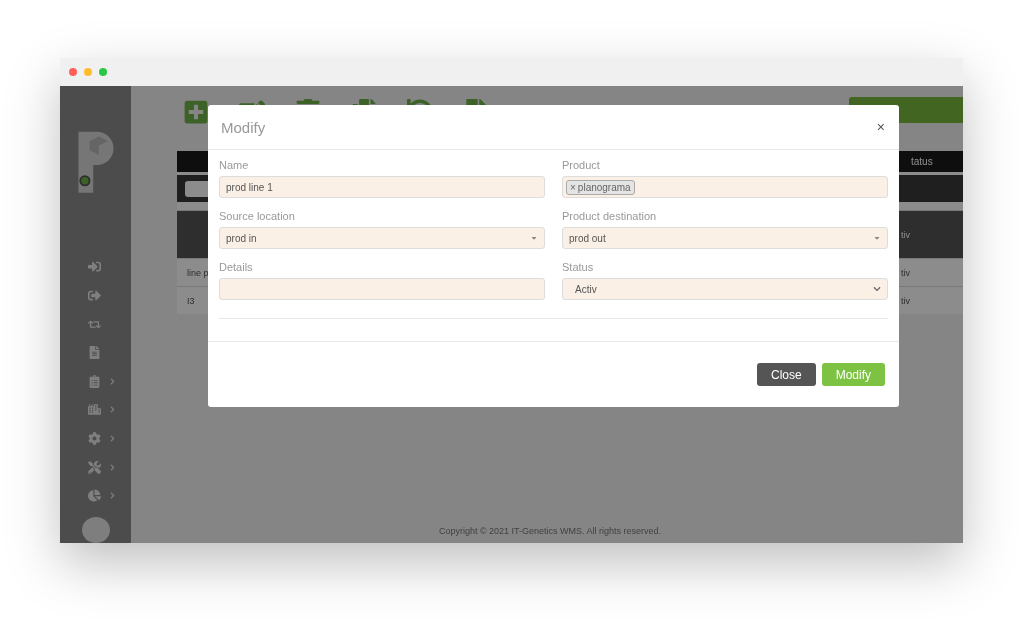  What do you see at coordinates (191, 300) in the screenshot?
I see `table-cell: I3` at bounding box center [191, 300].